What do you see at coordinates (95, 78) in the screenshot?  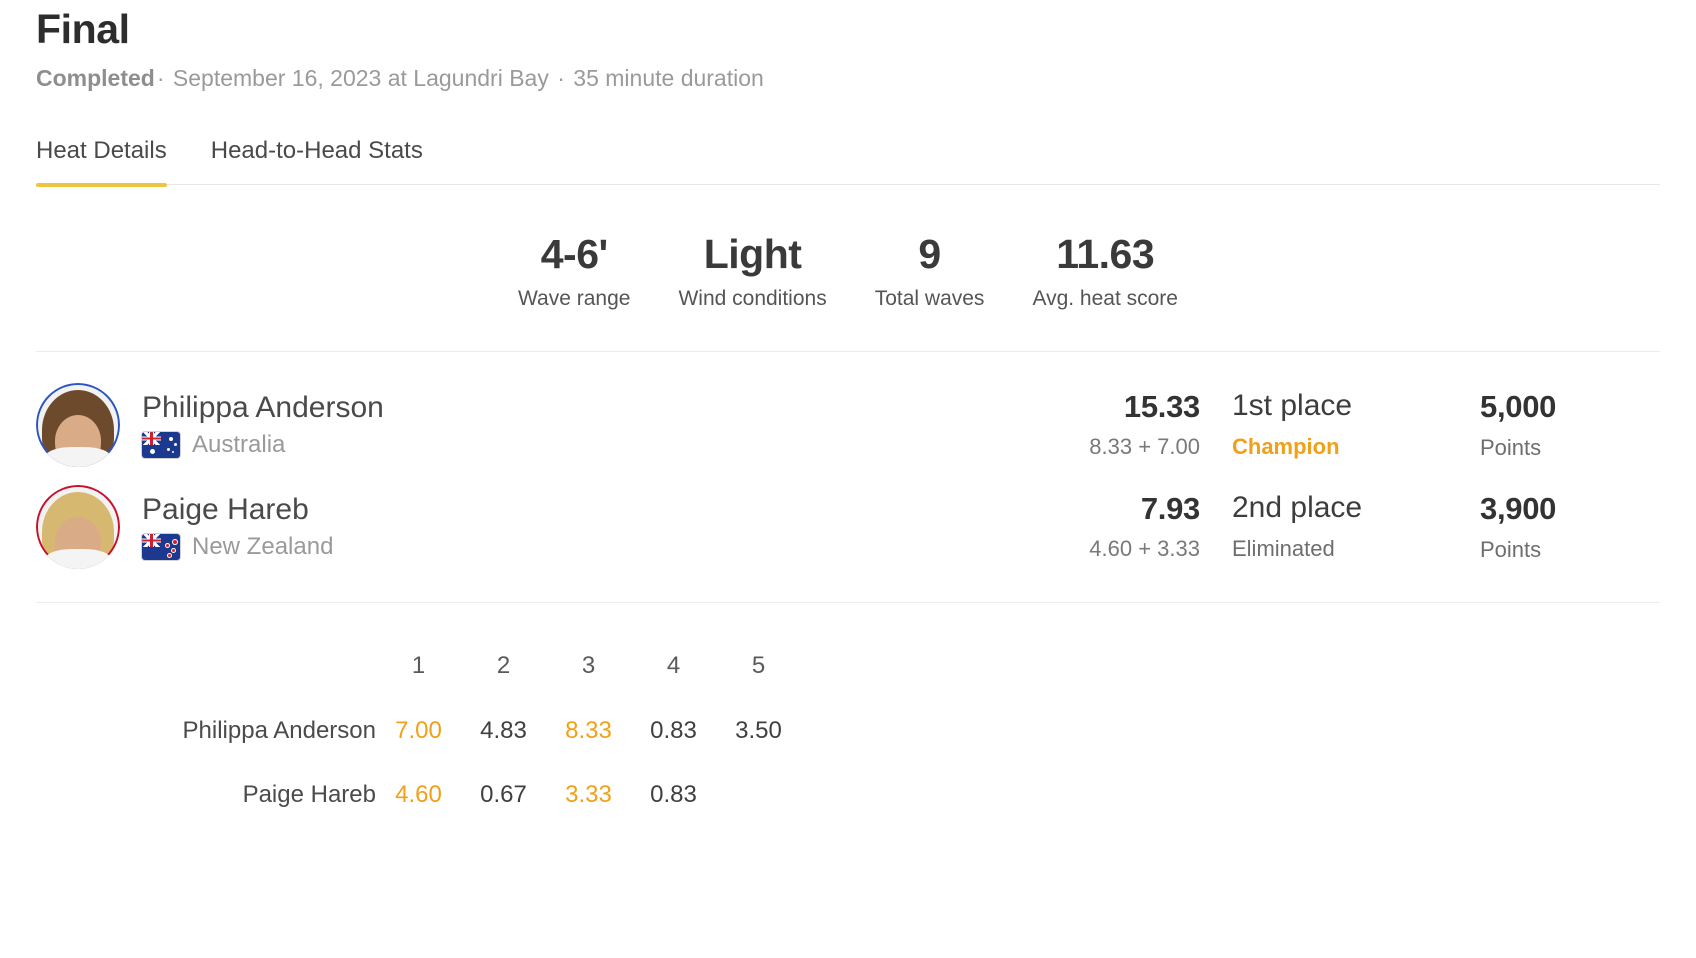 I see `heat-status: Completed` at bounding box center [95, 78].